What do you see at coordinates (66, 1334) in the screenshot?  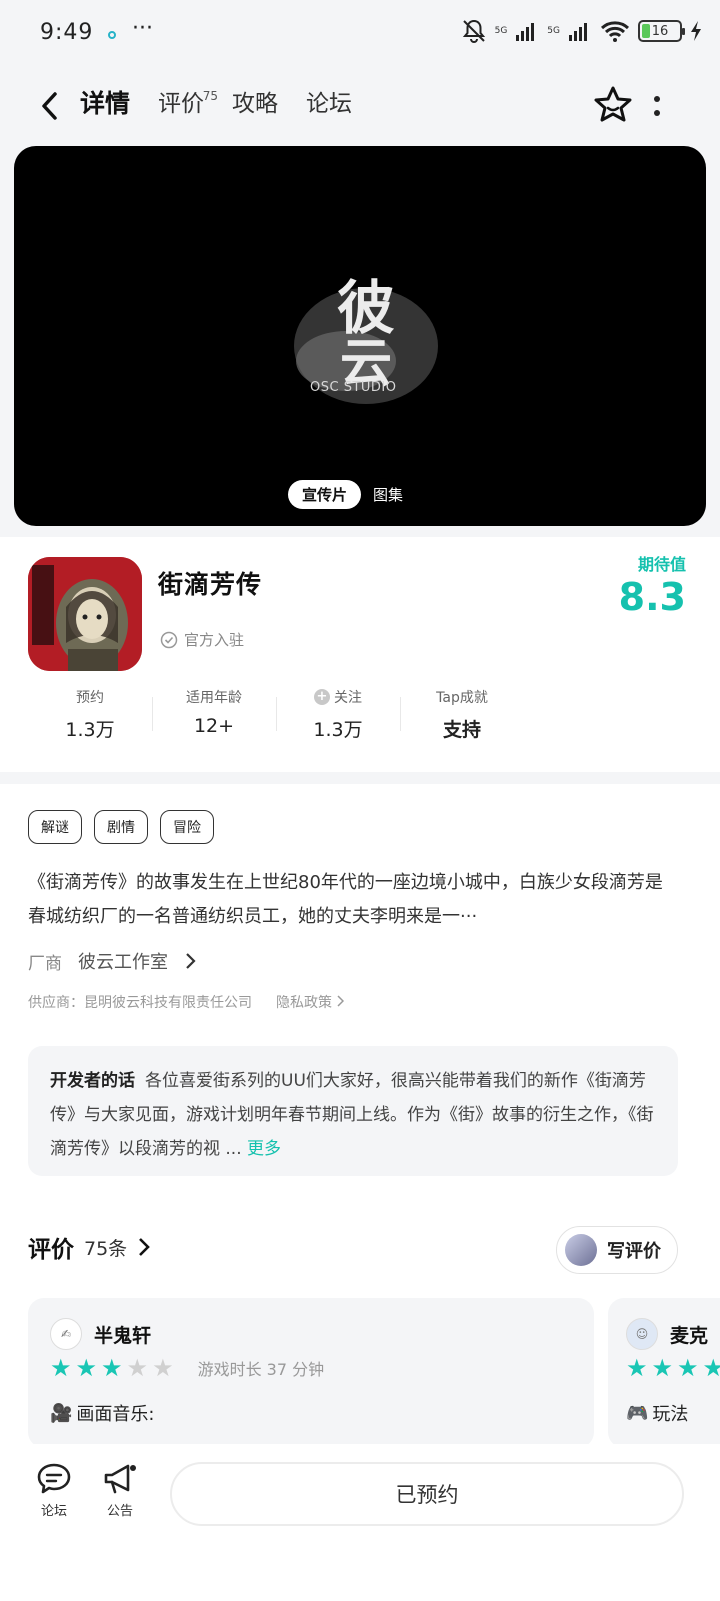 I see `avatar: ✍` at bounding box center [66, 1334].